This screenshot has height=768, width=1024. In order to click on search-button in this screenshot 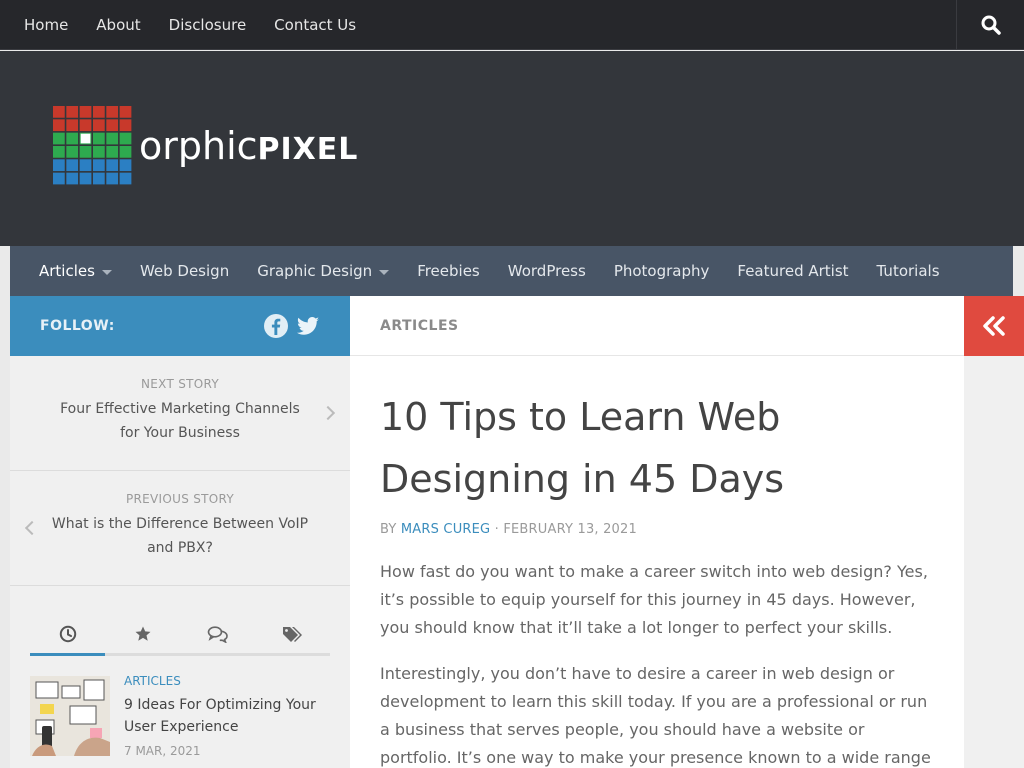, I will do `click(990, 25)`.